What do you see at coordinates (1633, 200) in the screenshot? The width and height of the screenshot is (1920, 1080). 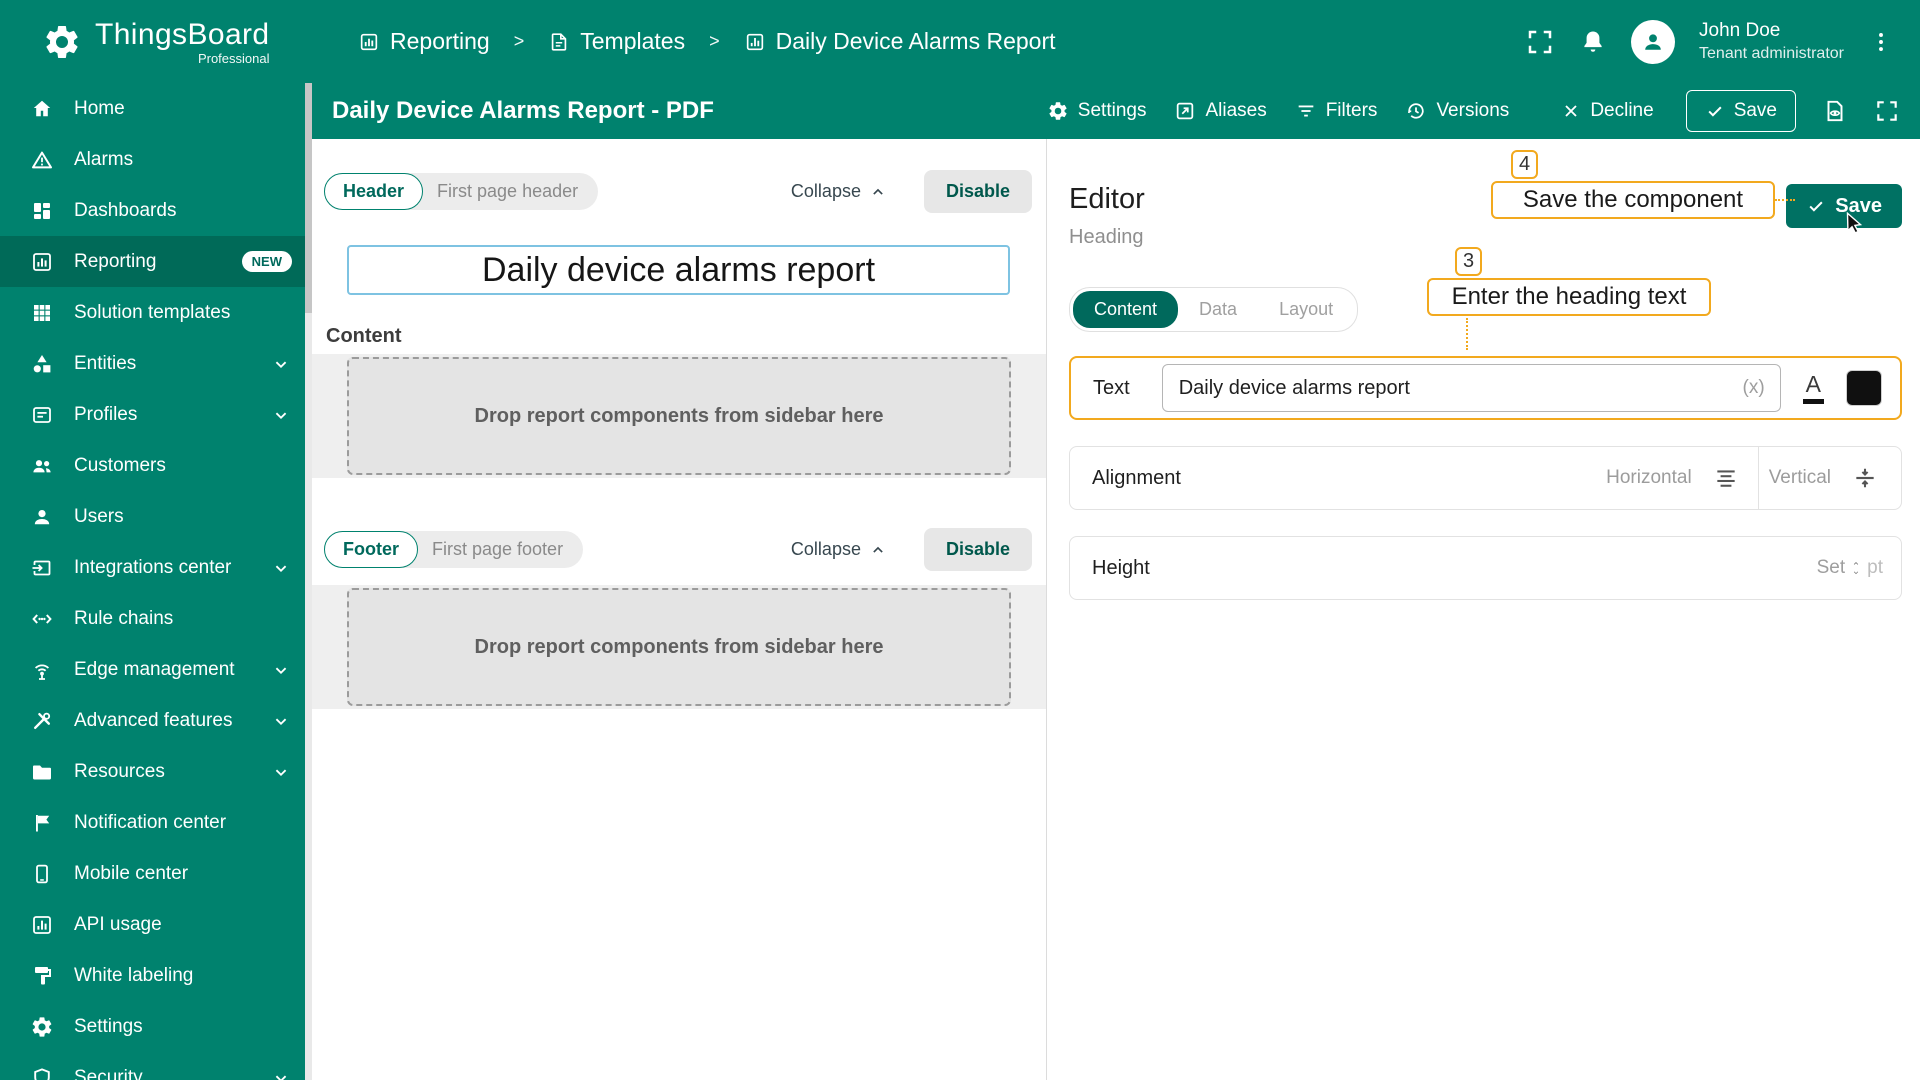 I see `step-4-callout: Save the component` at bounding box center [1633, 200].